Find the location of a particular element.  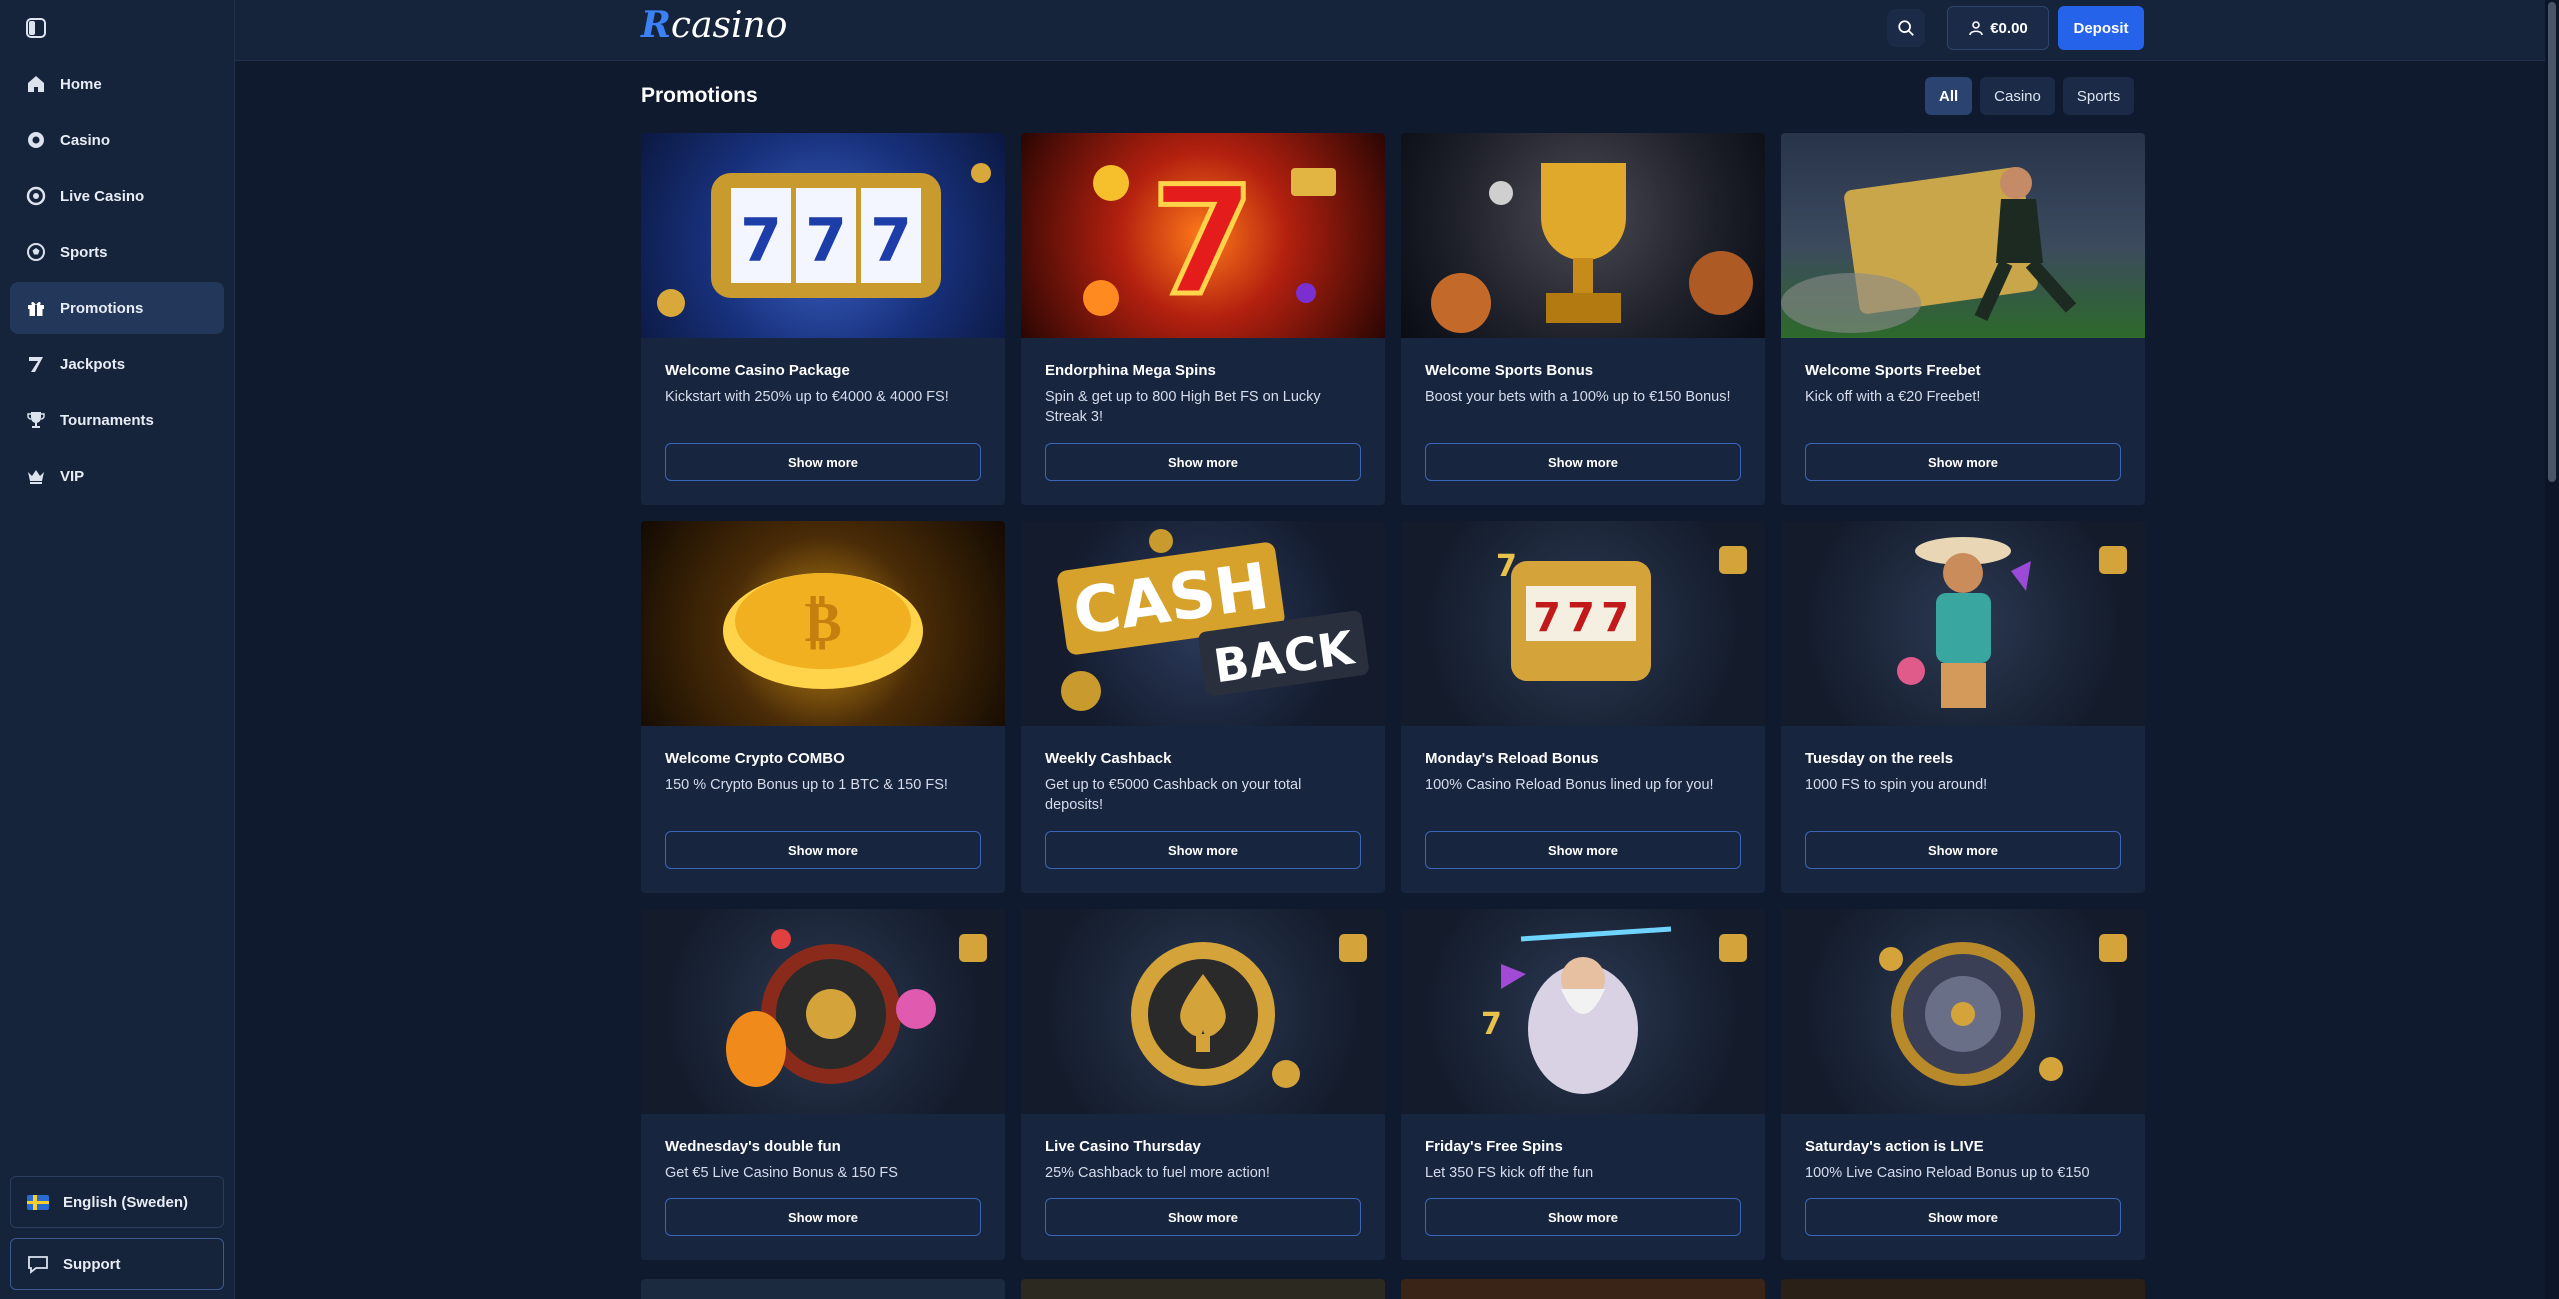

promo-title: Weekly Cashback is located at coordinates (1108, 758).